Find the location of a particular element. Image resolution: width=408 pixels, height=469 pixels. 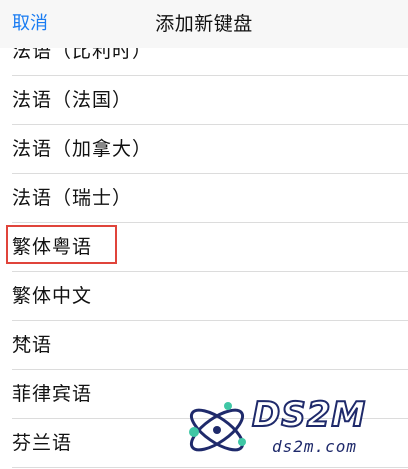

list-item-traditional-chinese: 繁体中文 is located at coordinates (204, 296).